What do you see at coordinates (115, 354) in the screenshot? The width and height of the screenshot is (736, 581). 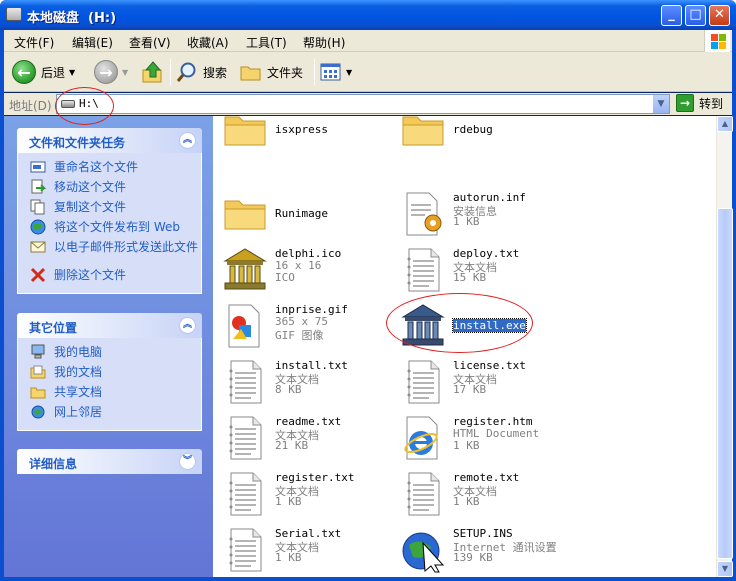 I see `place-my-computer: 我的电脑` at bounding box center [115, 354].